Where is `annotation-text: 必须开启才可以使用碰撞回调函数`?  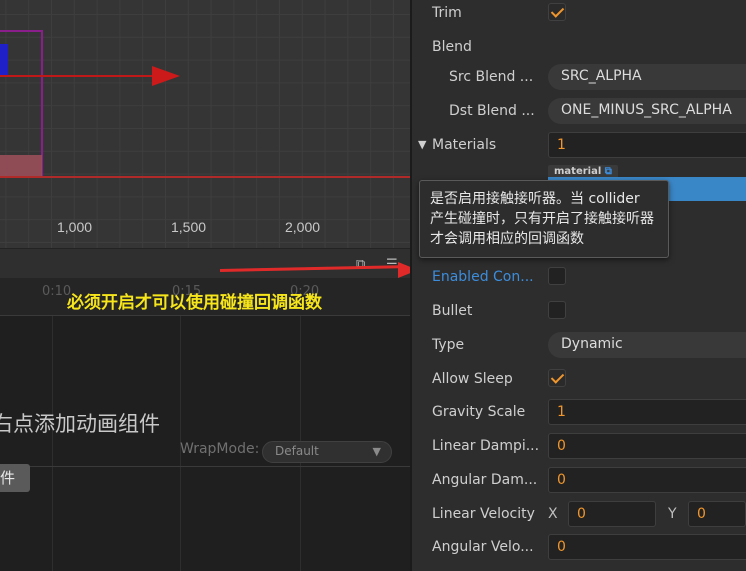
annotation-text: 必须开启才可以使用碰撞回调函数 is located at coordinates (194, 303).